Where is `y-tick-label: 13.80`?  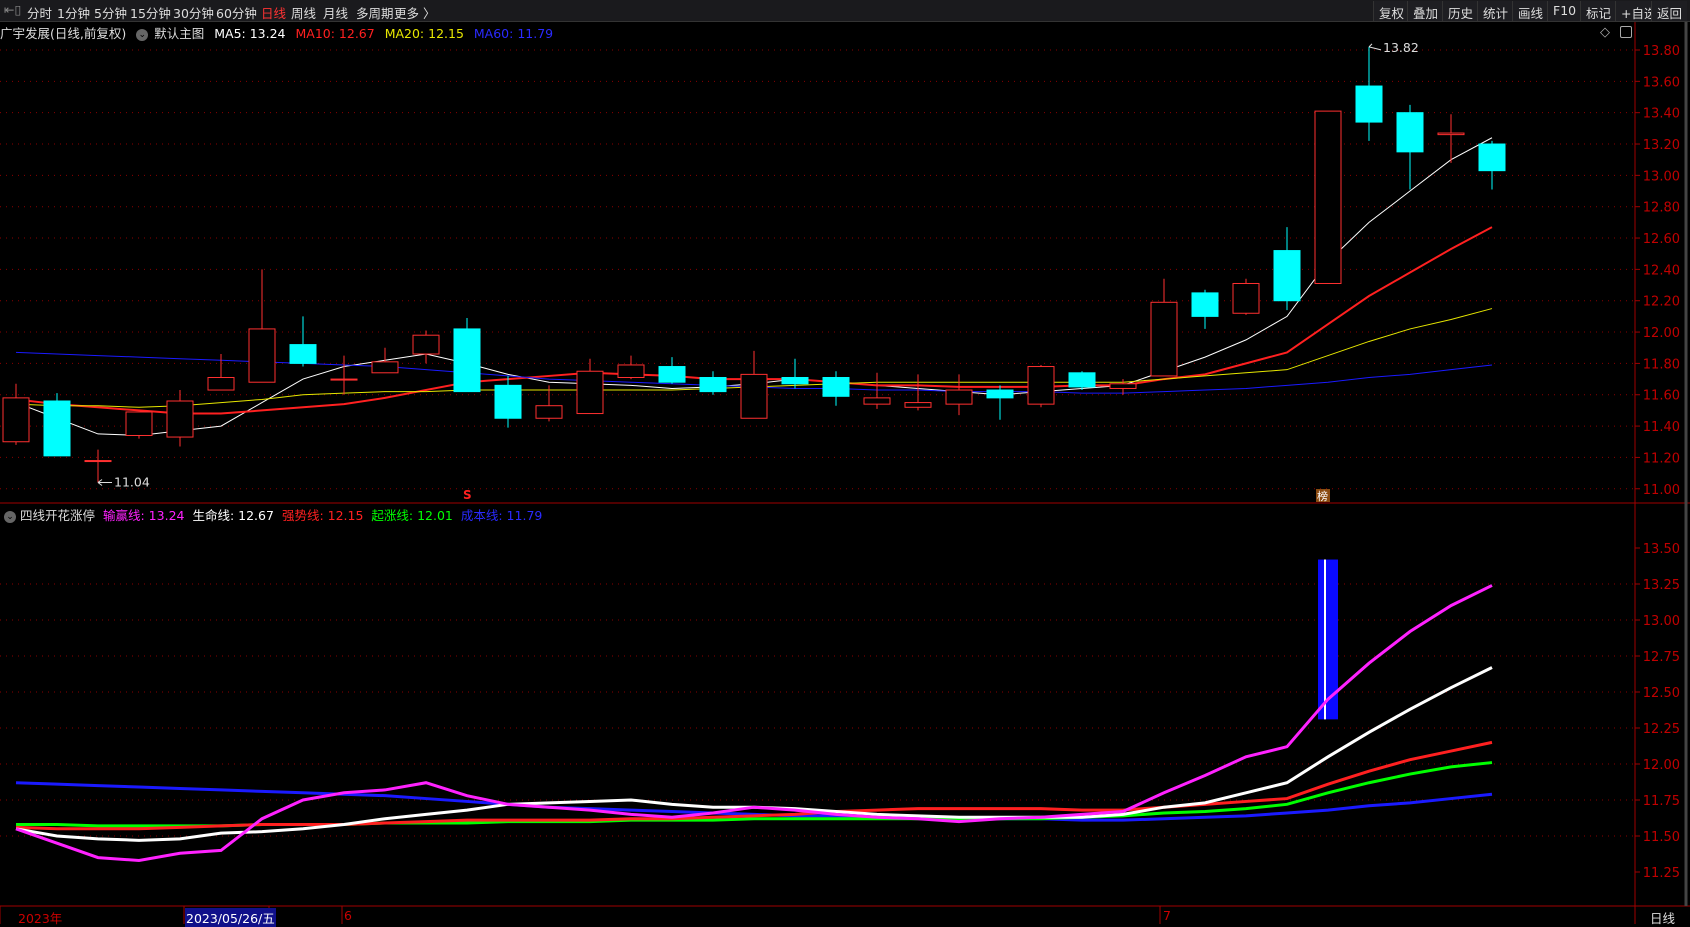
y-tick-label: 13.80 is located at coordinates (1661, 51).